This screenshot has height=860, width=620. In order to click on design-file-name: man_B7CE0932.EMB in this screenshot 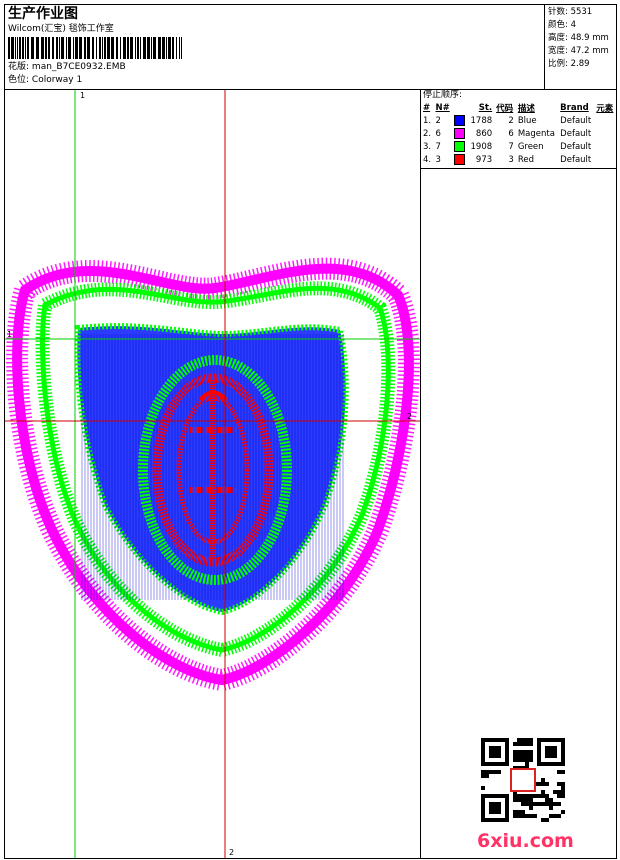, I will do `click(78, 67)`.